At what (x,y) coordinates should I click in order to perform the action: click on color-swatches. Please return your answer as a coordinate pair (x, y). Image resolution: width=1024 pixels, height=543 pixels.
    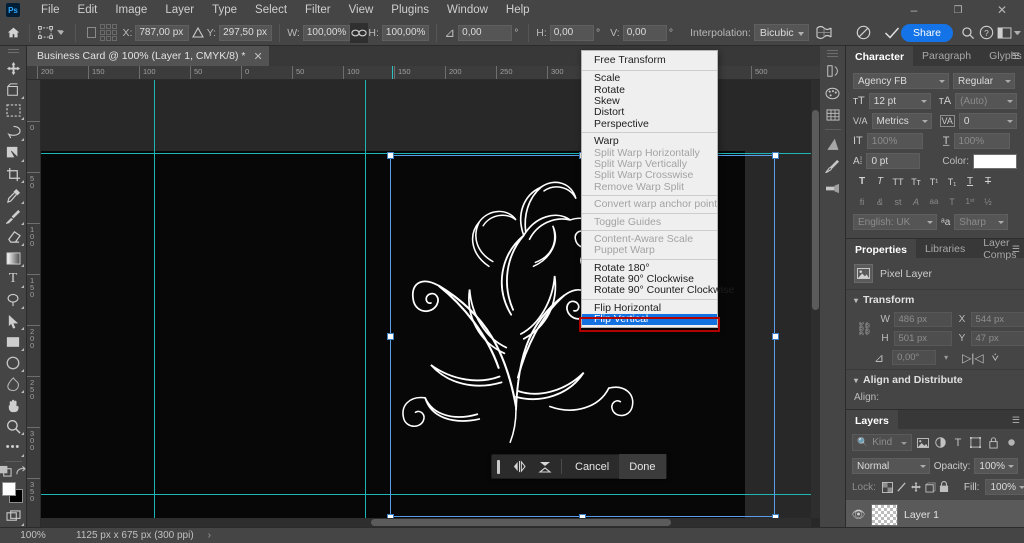
    Looking at the image, I should click on (13, 492).